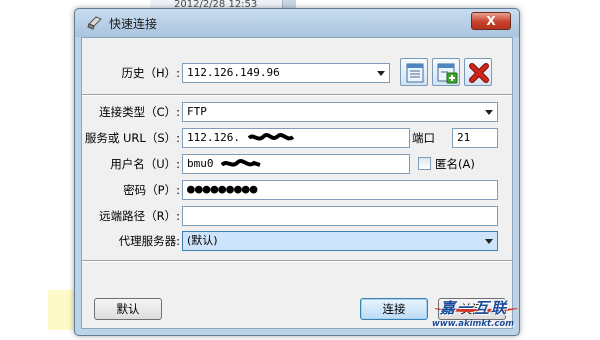 The height and width of the screenshot is (340, 600). What do you see at coordinates (297, 95) in the screenshot?
I see `separator-top` at bounding box center [297, 95].